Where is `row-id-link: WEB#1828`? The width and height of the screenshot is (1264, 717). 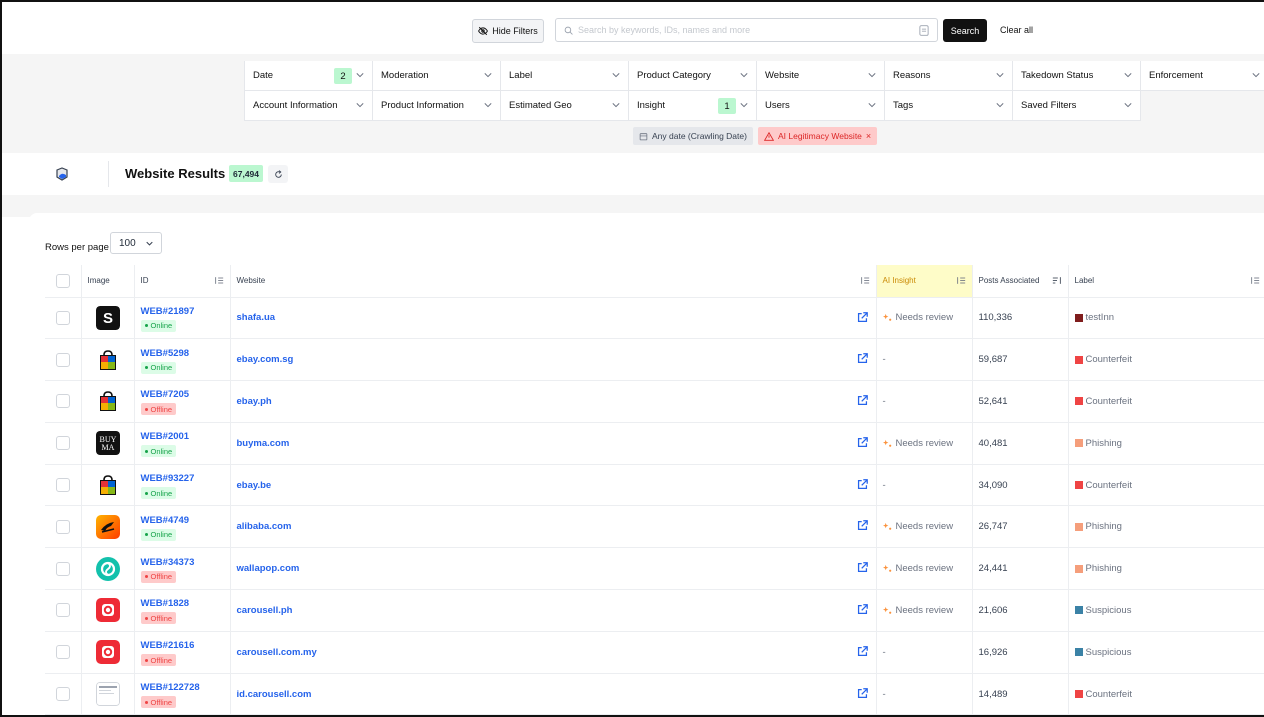 row-id-link: WEB#1828 is located at coordinates (182, 603).